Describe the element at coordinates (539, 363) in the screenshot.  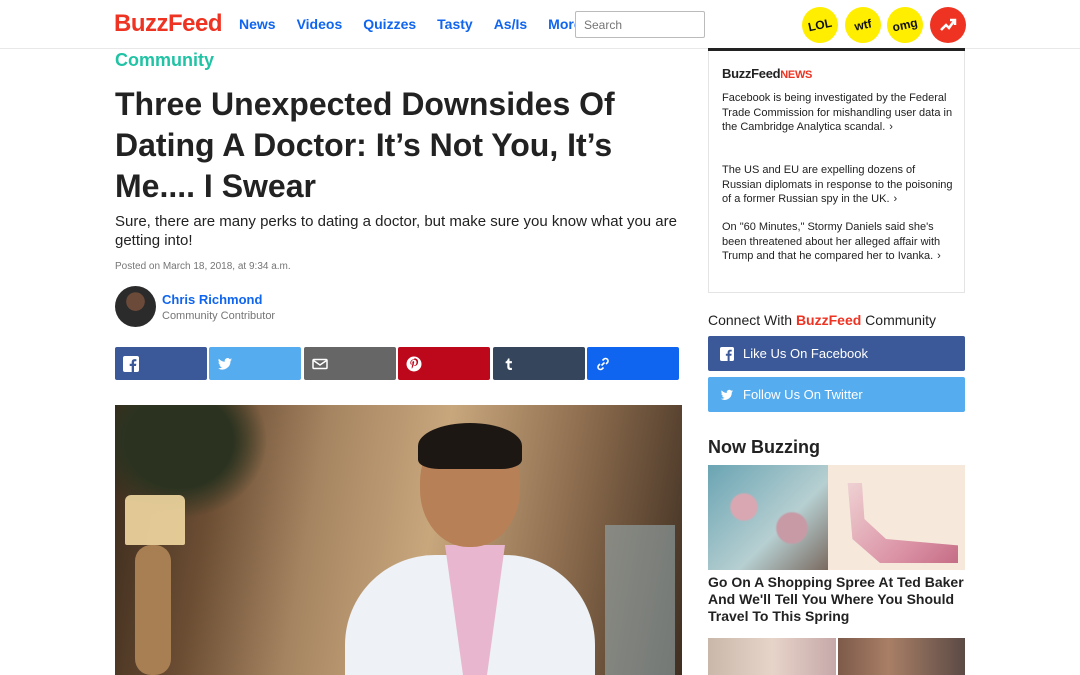
I see `share-tumblr-button` at that location.